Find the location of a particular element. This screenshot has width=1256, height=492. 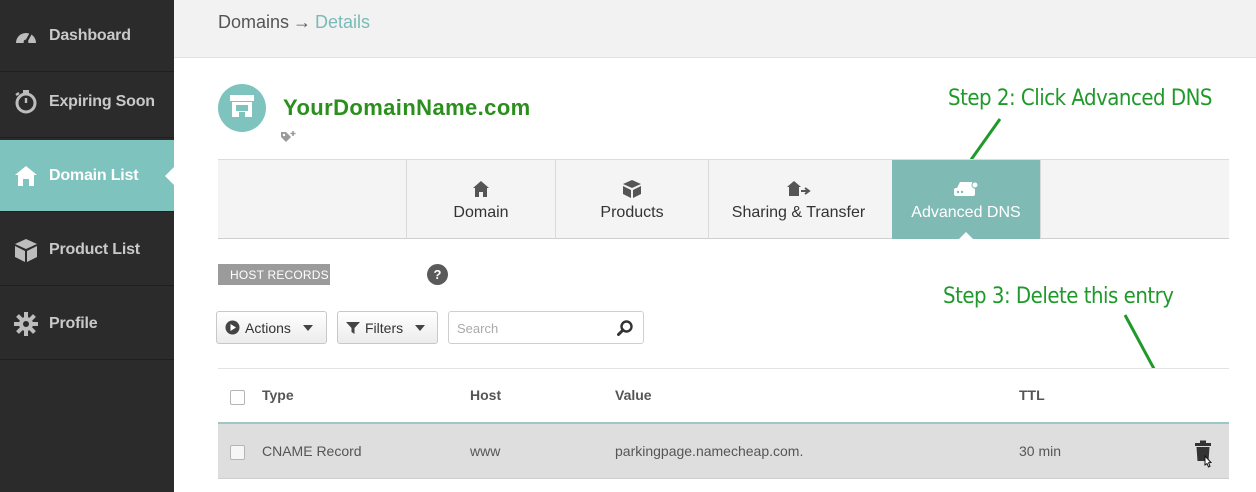

row-checkbox is located at coordinates (237, 452).